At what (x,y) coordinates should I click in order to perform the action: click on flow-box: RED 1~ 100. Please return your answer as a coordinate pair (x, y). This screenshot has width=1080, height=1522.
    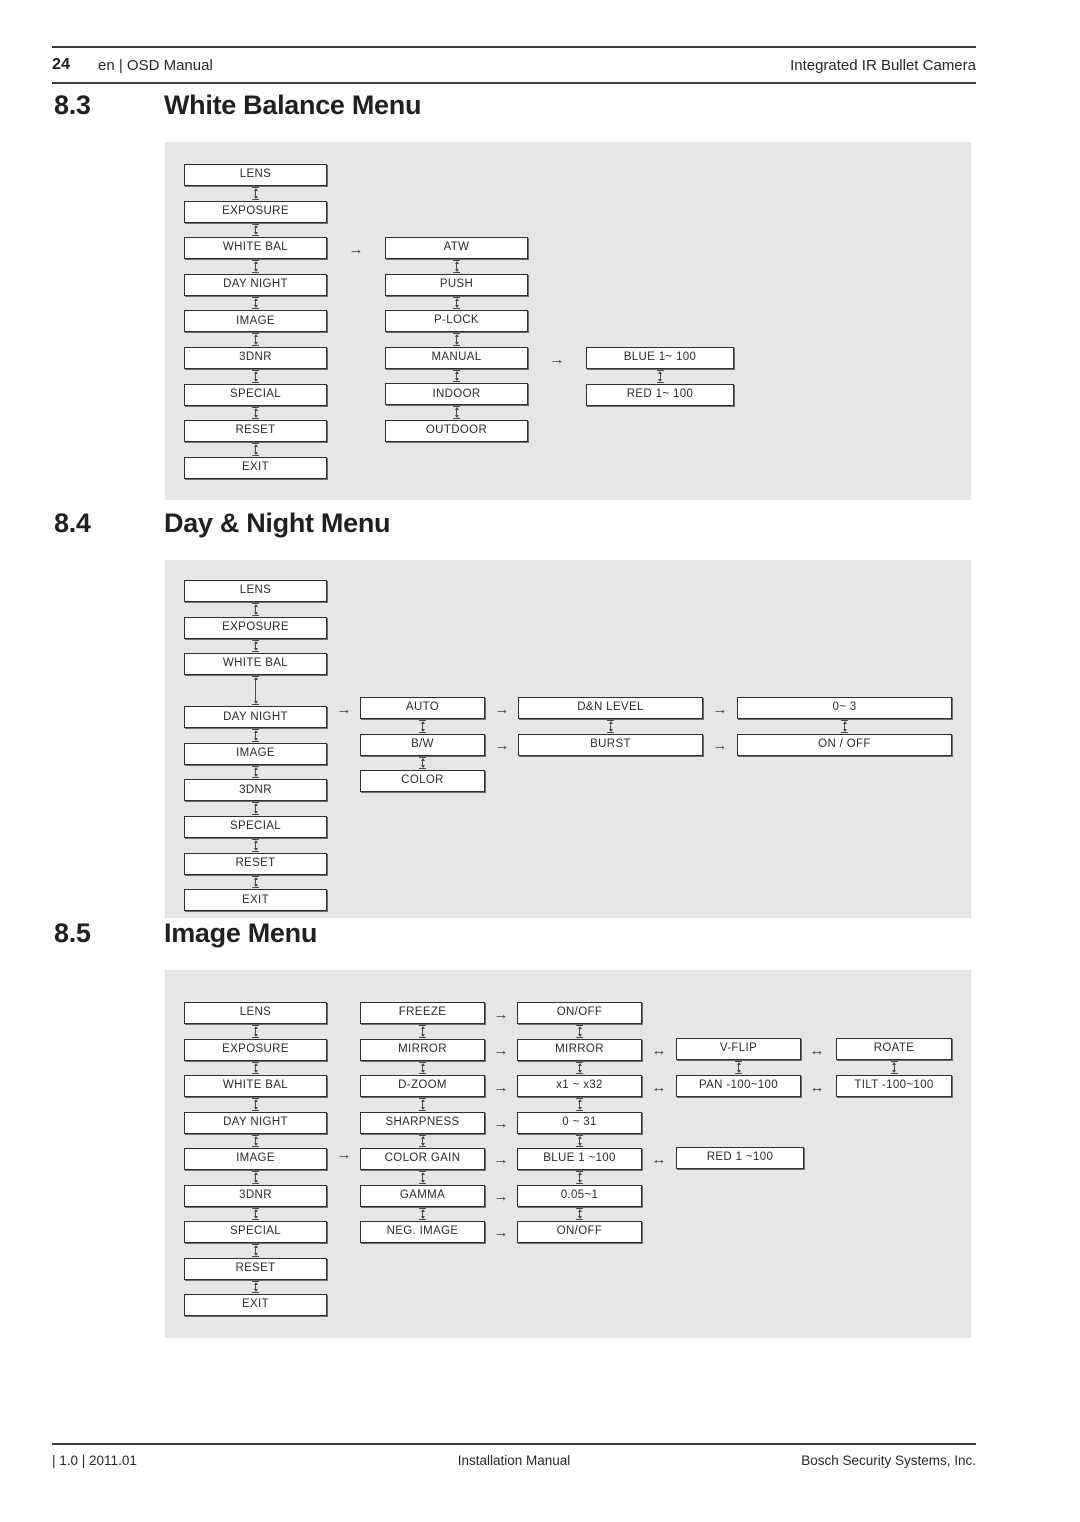
    Looking at the image, I should click on (660, 394).